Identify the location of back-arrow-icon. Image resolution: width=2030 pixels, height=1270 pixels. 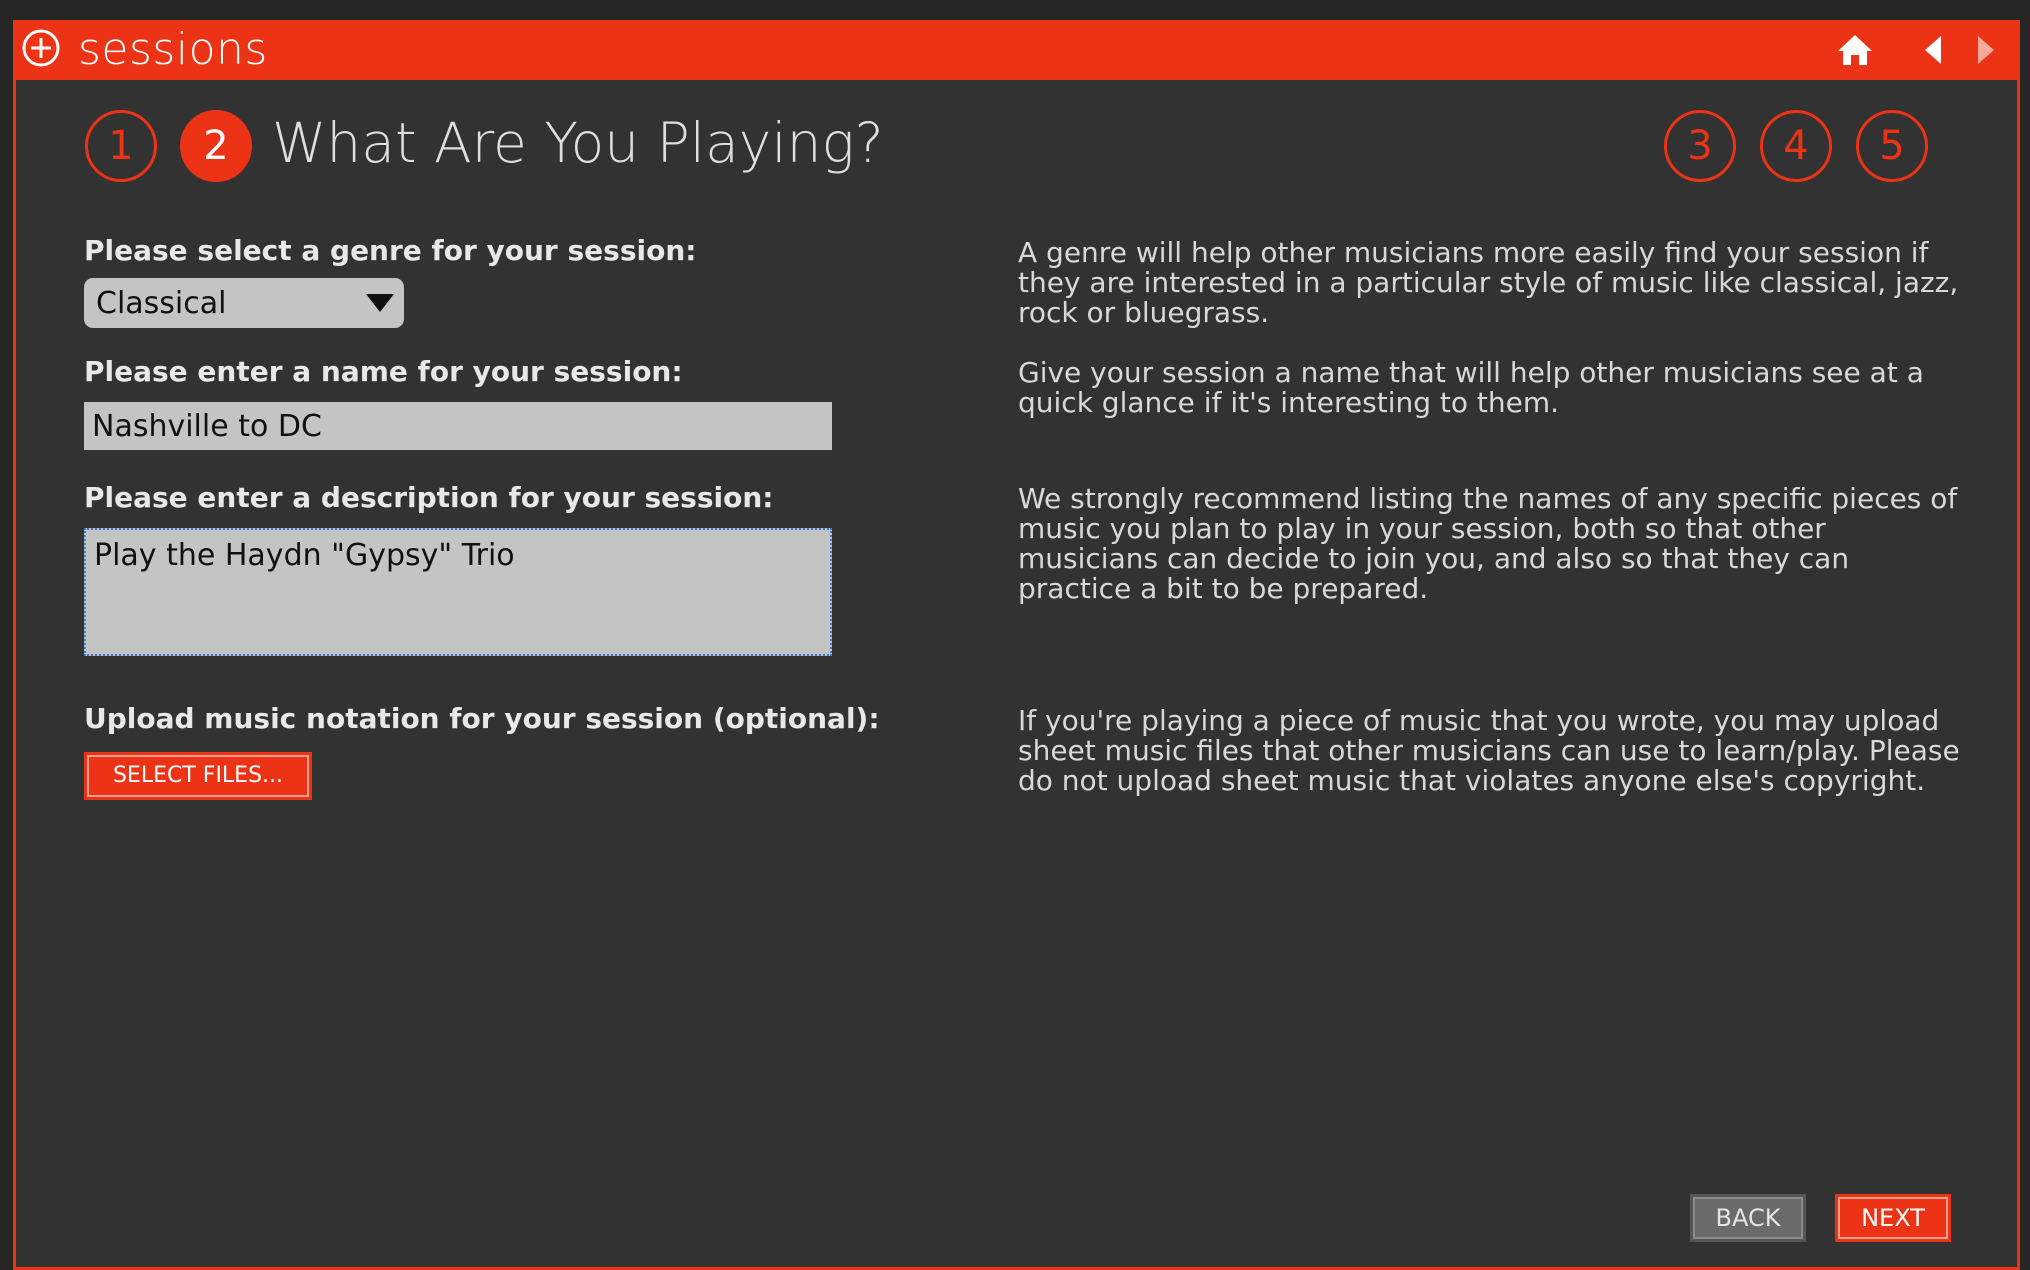
(1933, 50).